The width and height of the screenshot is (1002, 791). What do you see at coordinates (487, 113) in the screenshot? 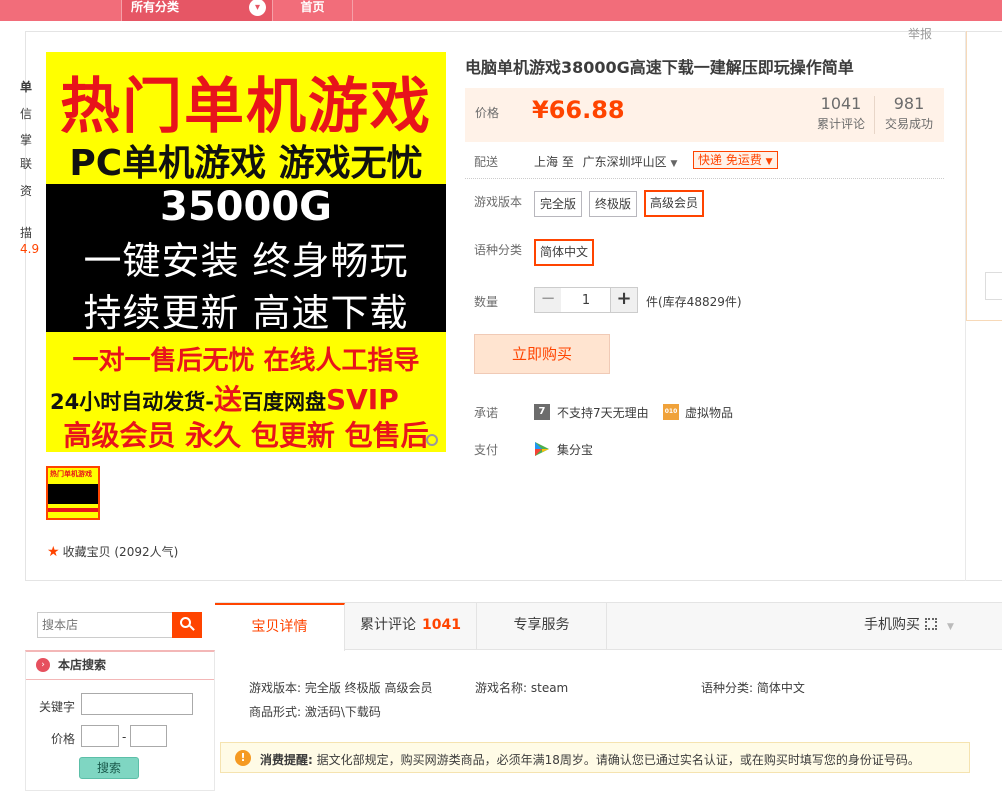
I see `price-label: 价格` at bounding box center [487, 113].